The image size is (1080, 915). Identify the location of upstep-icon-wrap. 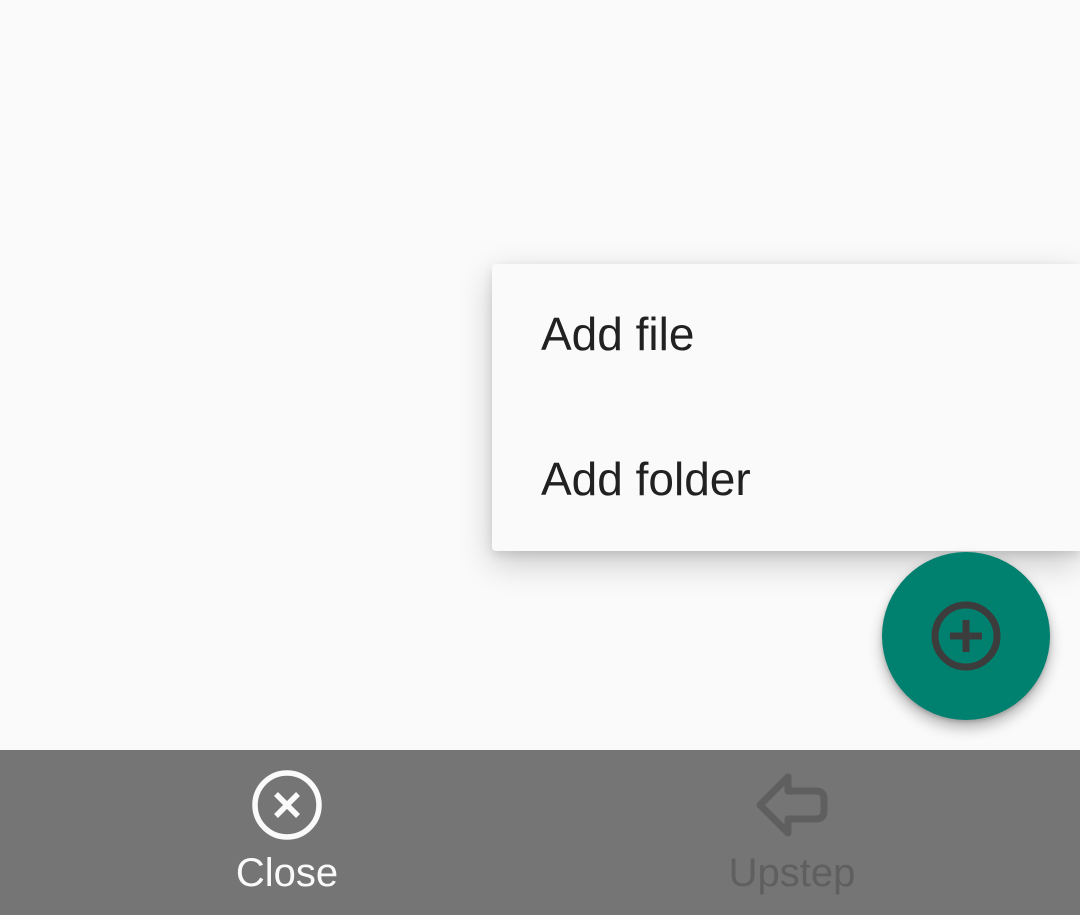
(792, 805).